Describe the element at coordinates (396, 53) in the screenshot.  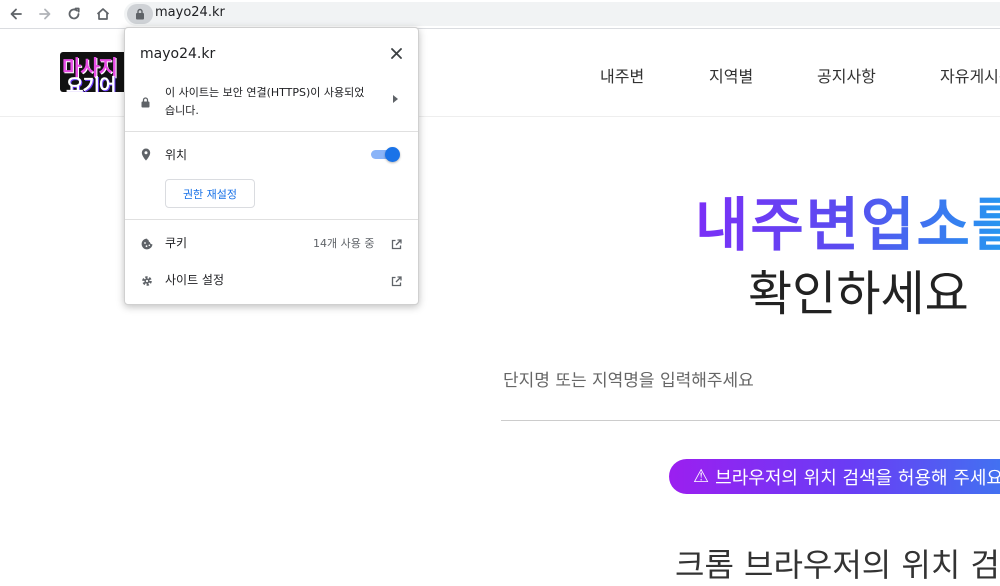
I see `close-icon` at that location.